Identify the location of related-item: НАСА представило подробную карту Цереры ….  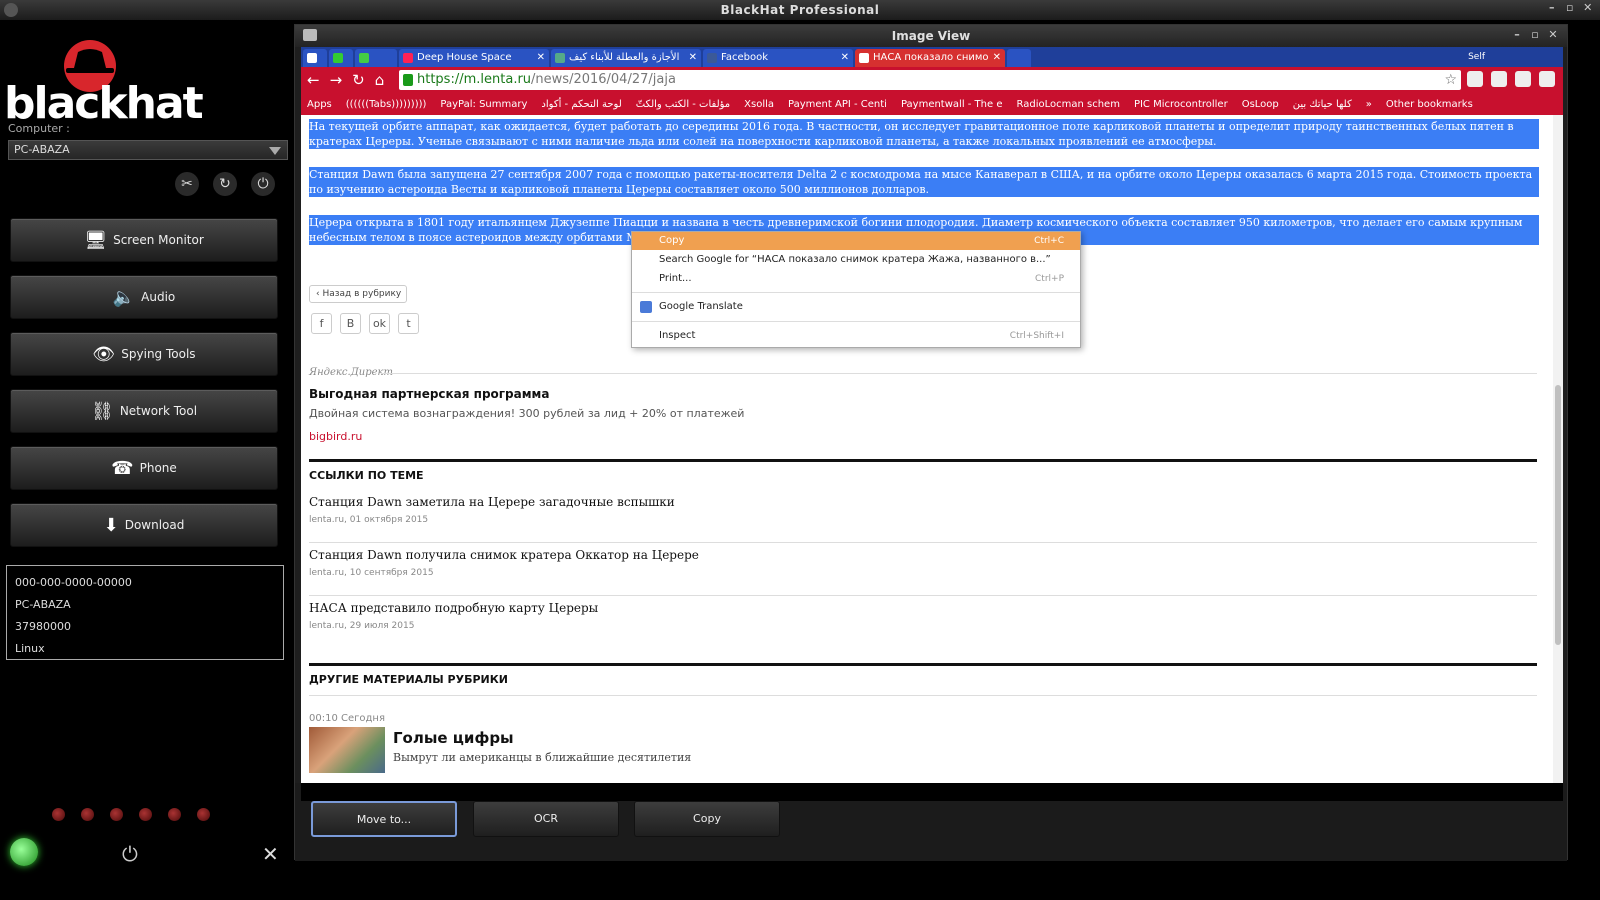
(923, 623).